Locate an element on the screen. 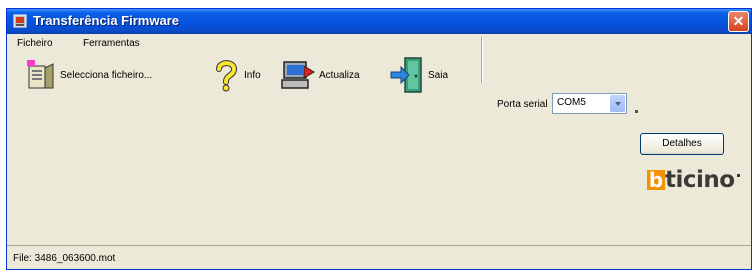 The height and width of the screenshot is (273, 752). bticino-logo: b ticino is located at coordinates (693, 180).